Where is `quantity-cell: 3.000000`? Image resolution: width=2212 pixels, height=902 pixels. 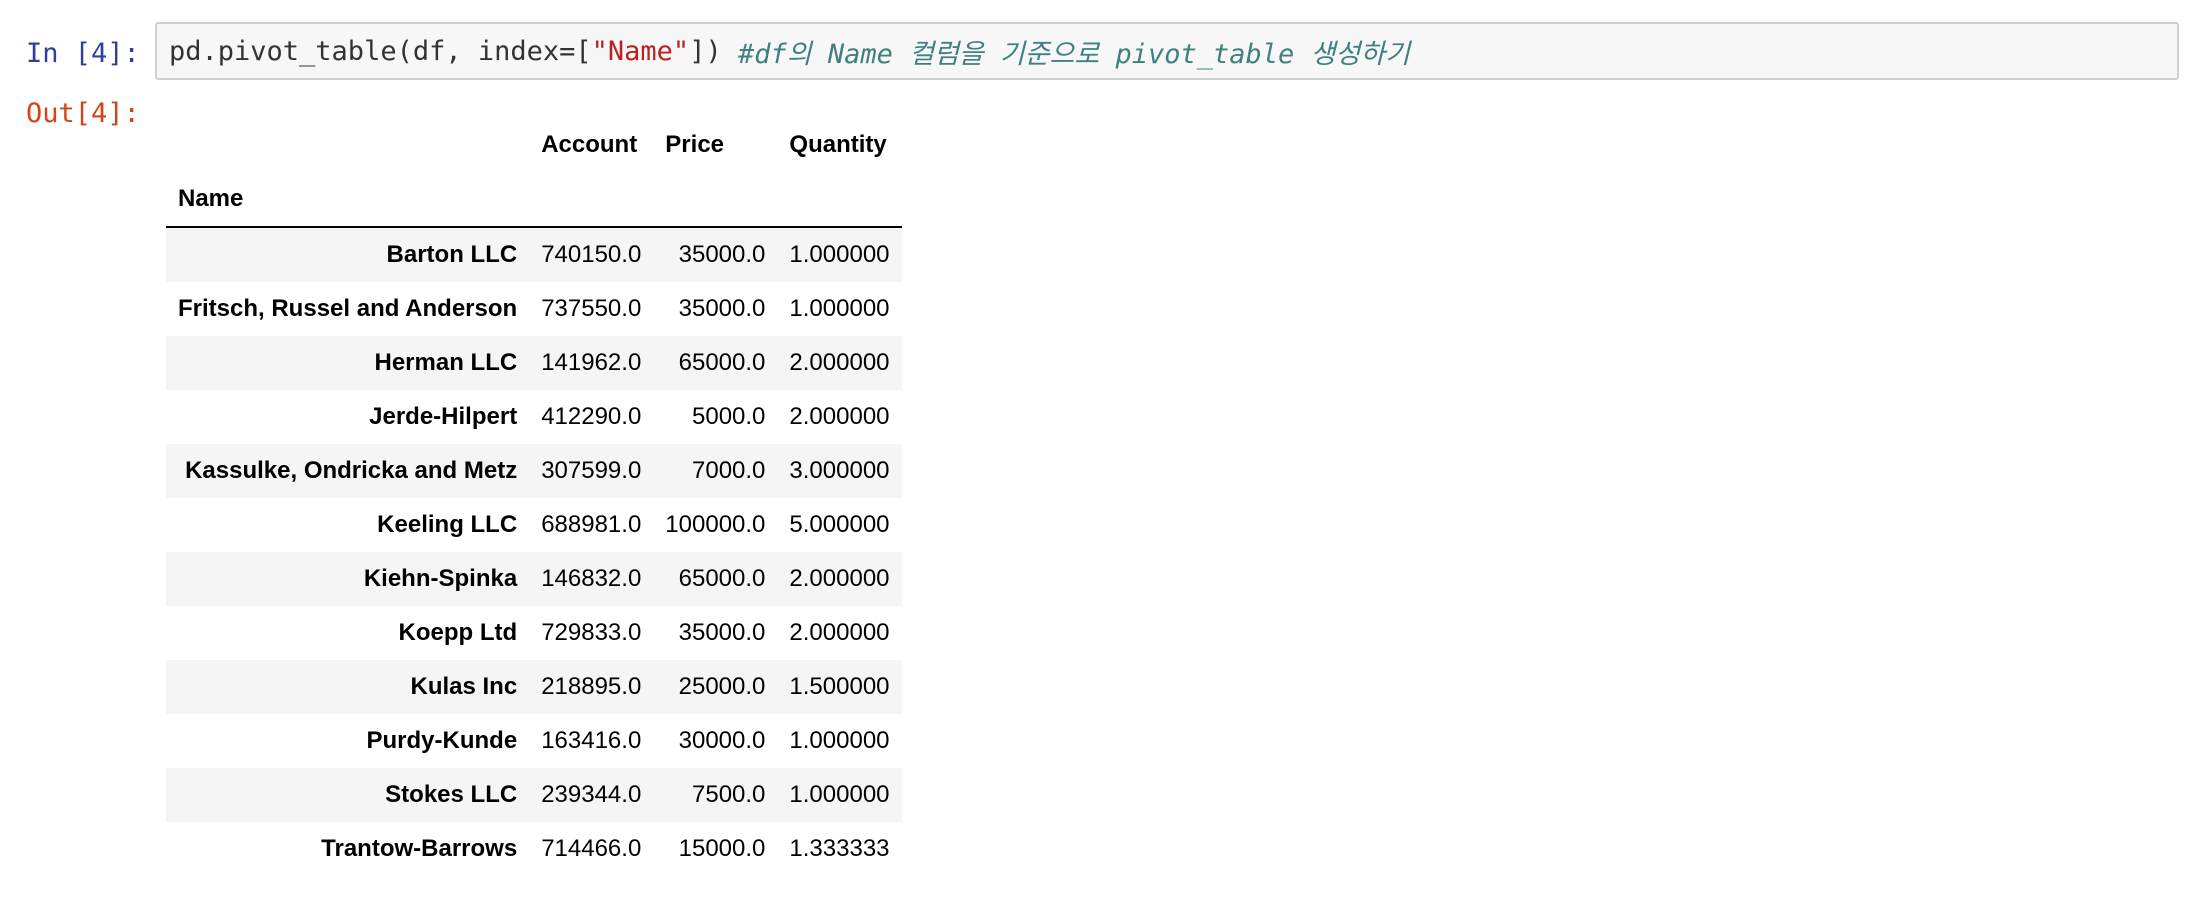 quantity-cell: 3.000000 is located at coordinates (839, 470).